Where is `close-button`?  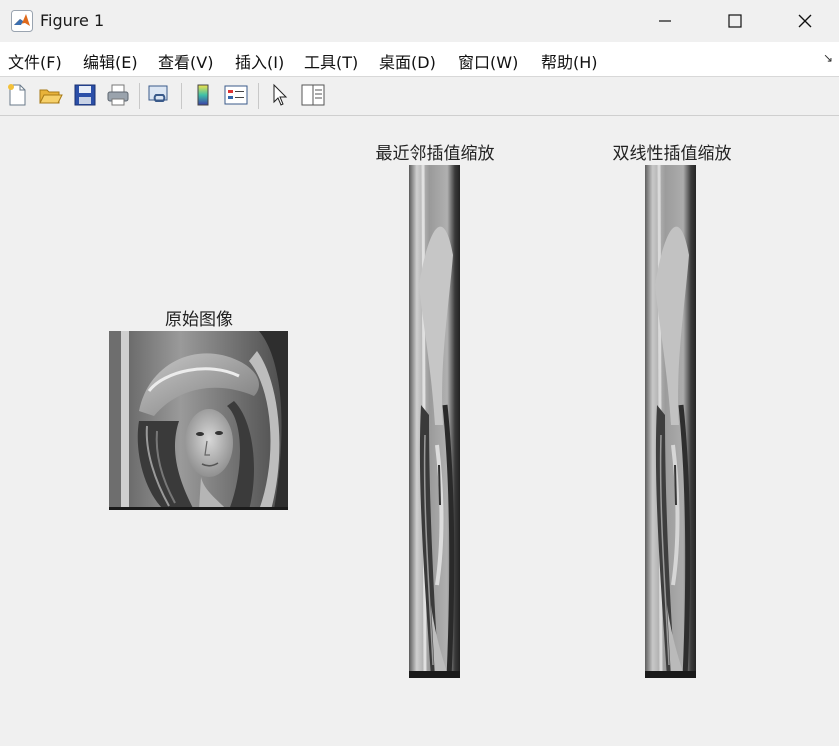 close-button is located at coordinates (804, 21).